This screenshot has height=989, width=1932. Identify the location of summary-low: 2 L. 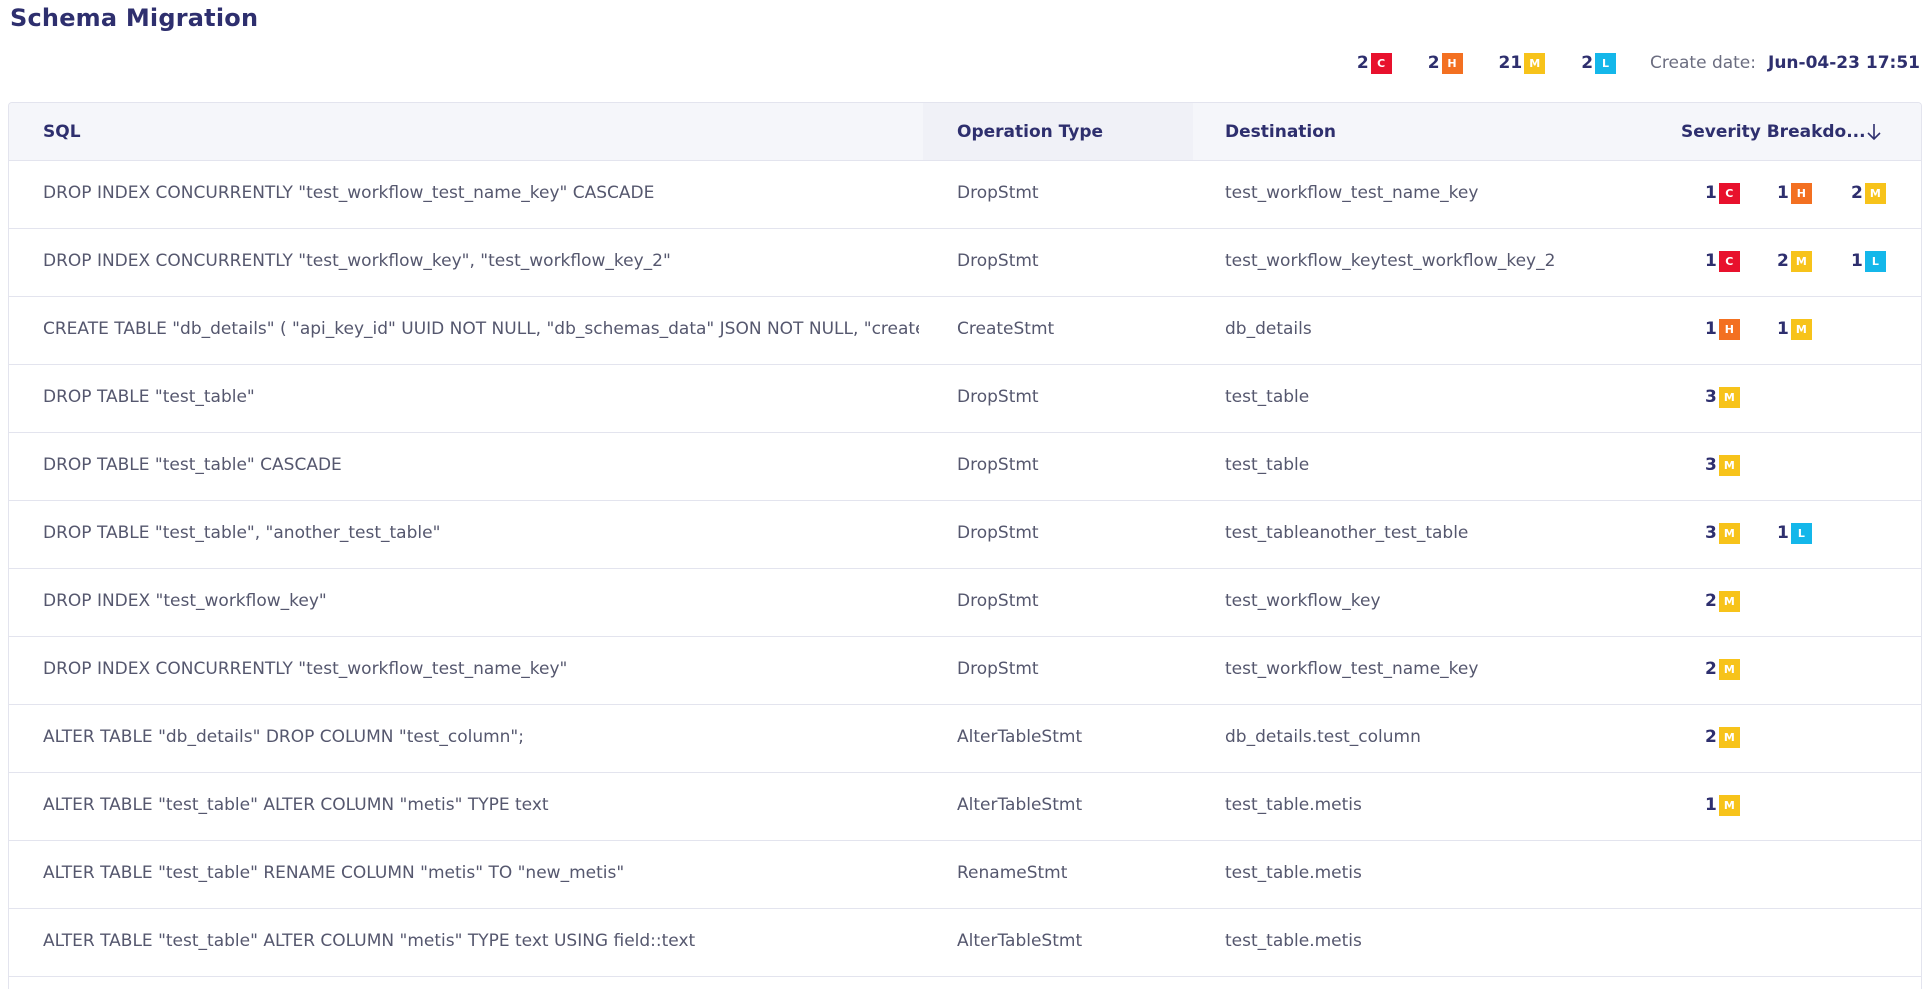
(1599, 63).